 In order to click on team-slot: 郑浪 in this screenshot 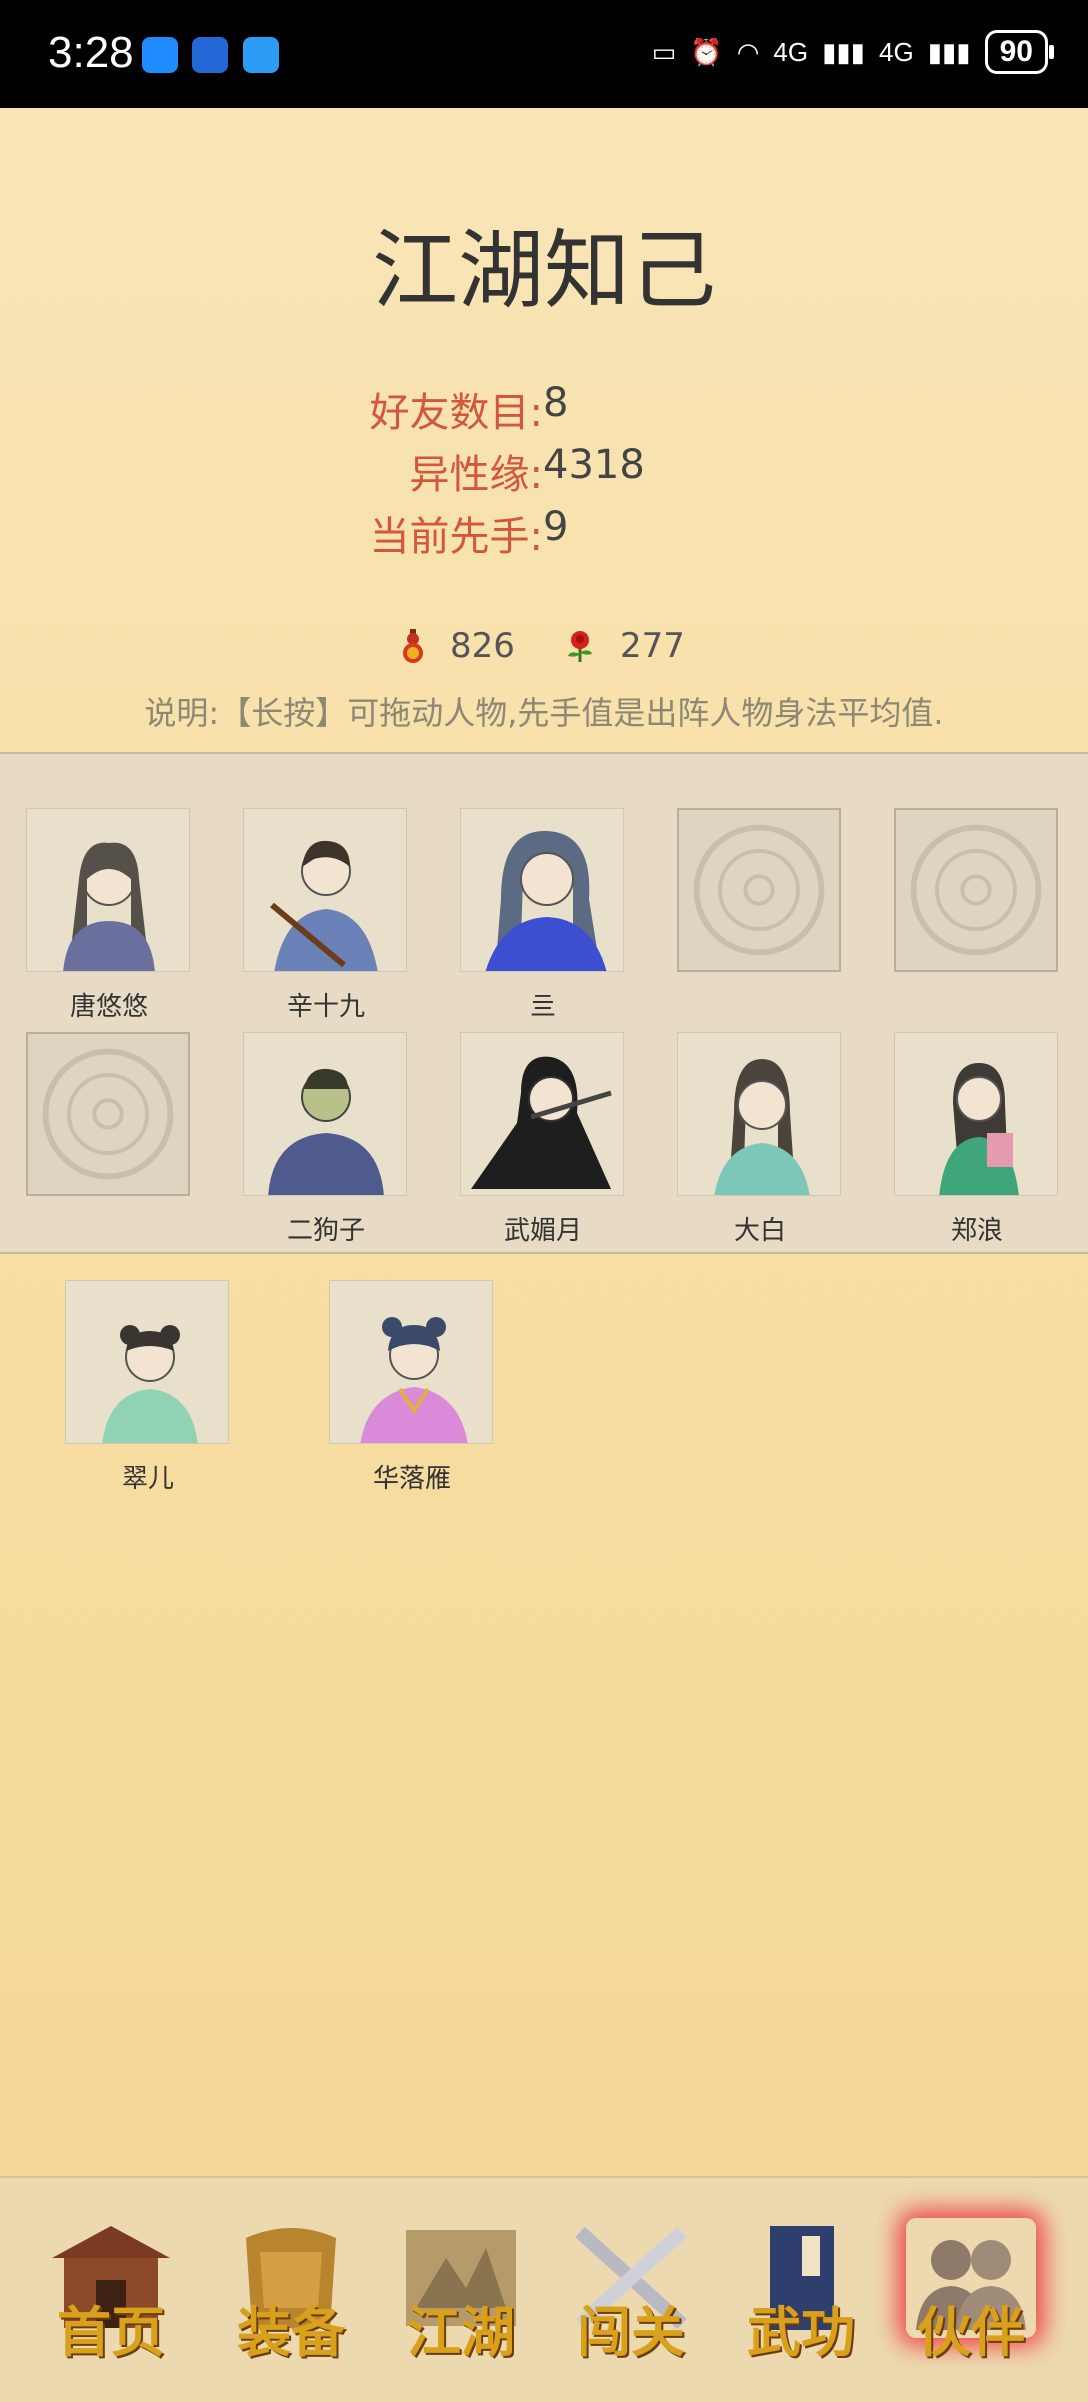, I will do `click(977, 1139)`.